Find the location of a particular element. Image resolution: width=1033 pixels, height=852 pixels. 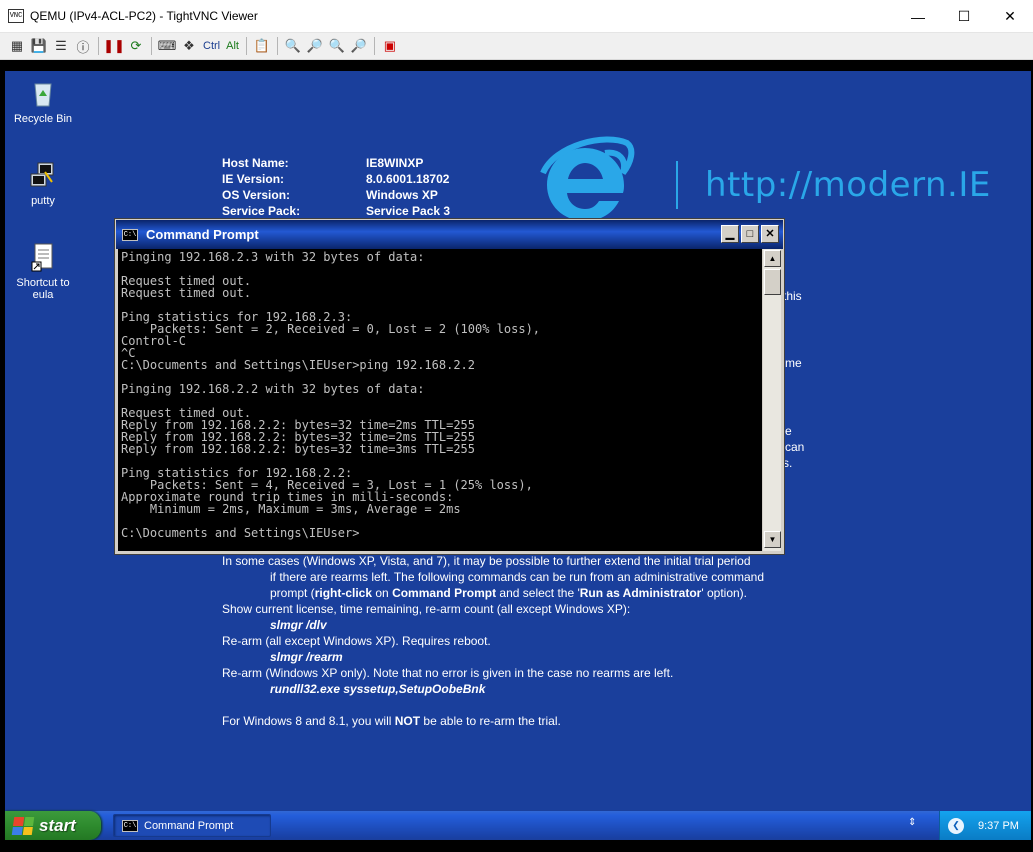

info-value: Windows XP is located at coordinates (402, 195).